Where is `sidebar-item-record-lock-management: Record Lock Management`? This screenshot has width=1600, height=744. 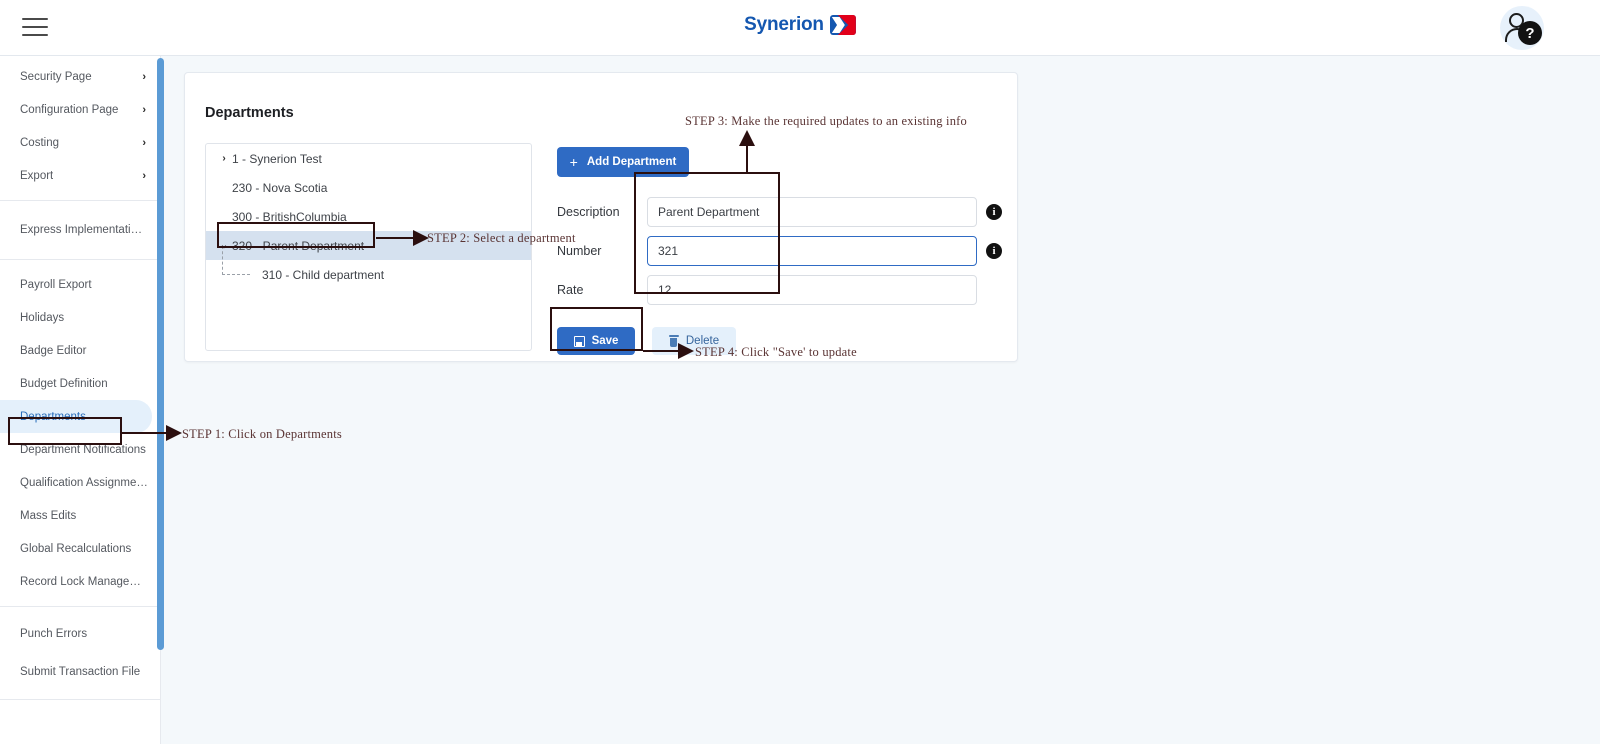 sidebar-item-record-lock-management: Record Lock Management is located at coordinates (80, 581).